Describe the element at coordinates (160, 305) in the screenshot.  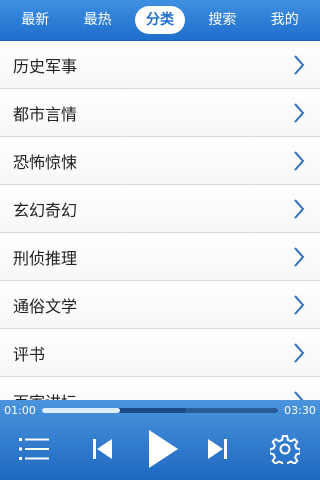
I see `category-row-popular-literature: 通俗文学` at that location.